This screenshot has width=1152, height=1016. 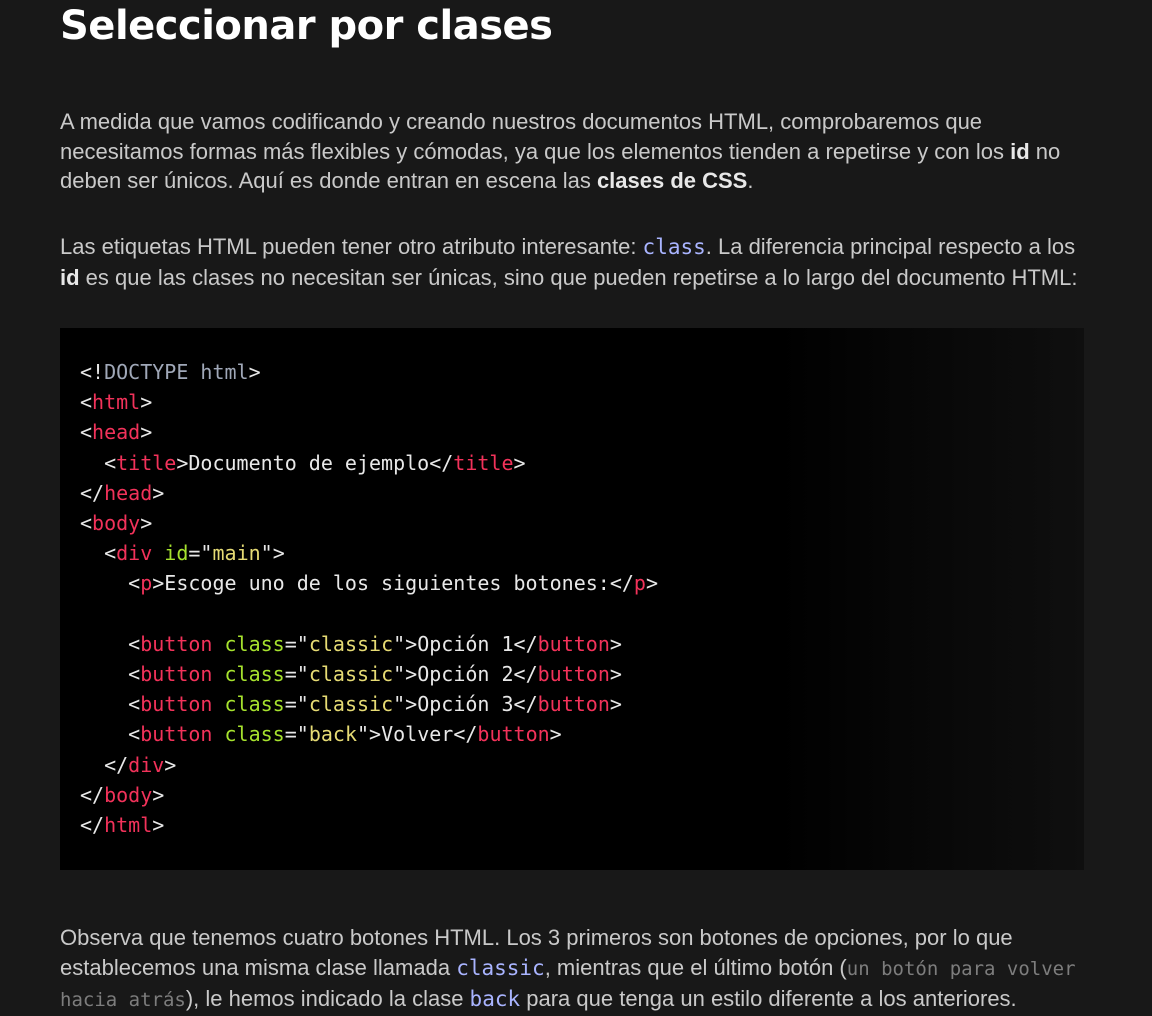 I want to click on code-line: <button class="back">Volver</button>, so click(x=321, y=734).